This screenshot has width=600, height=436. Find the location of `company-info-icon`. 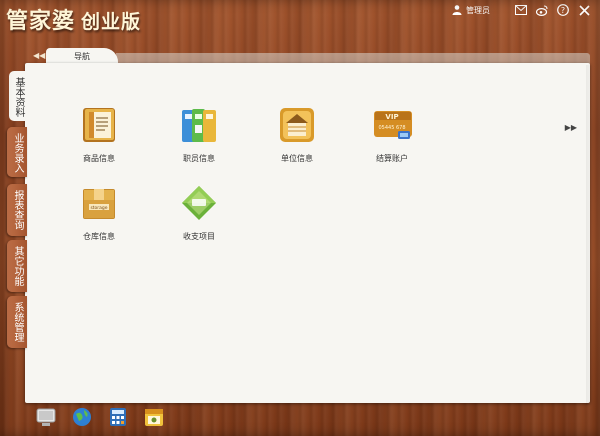

company-info-icon is located at coordinates (297, 125).